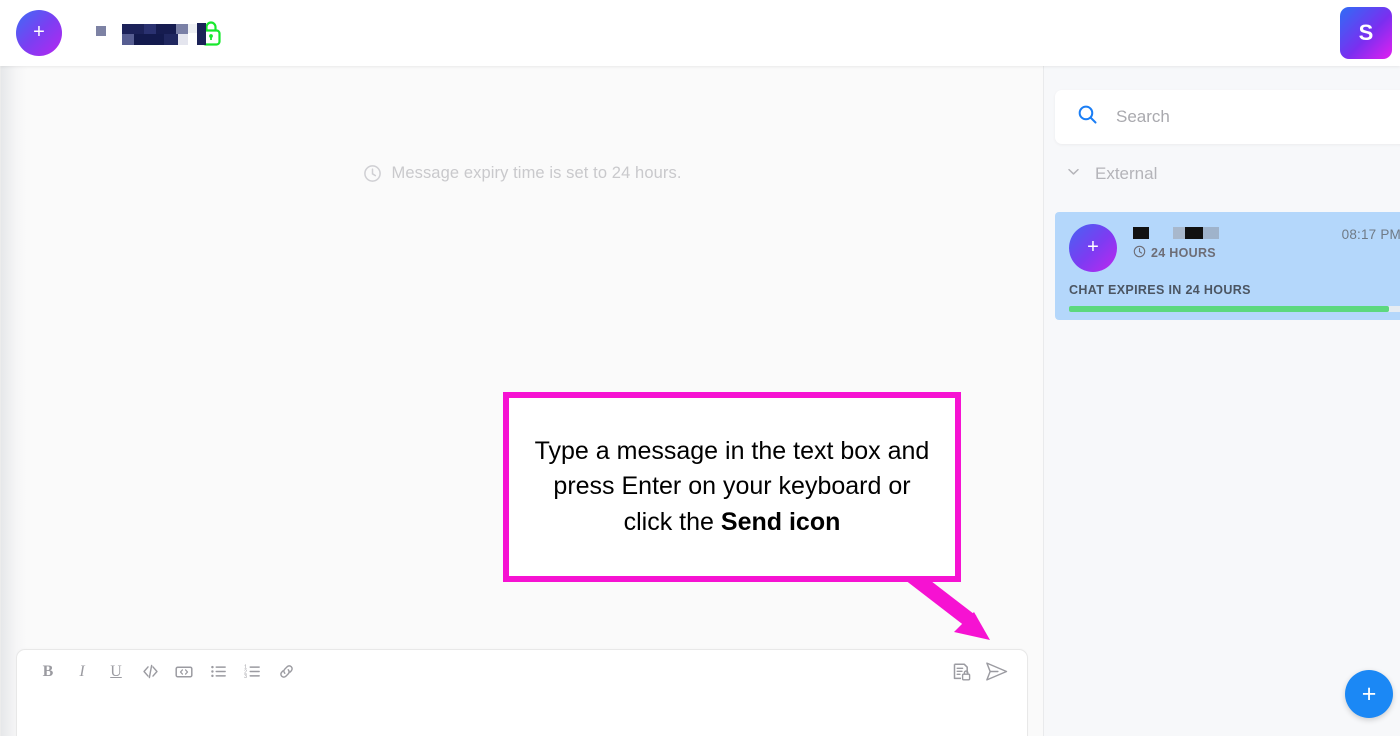 The image size is (1400, 736). What do you see at coordinates (184, 672) in the screenshot?
I see `code-block-icon` at bounding box center [184, 672].